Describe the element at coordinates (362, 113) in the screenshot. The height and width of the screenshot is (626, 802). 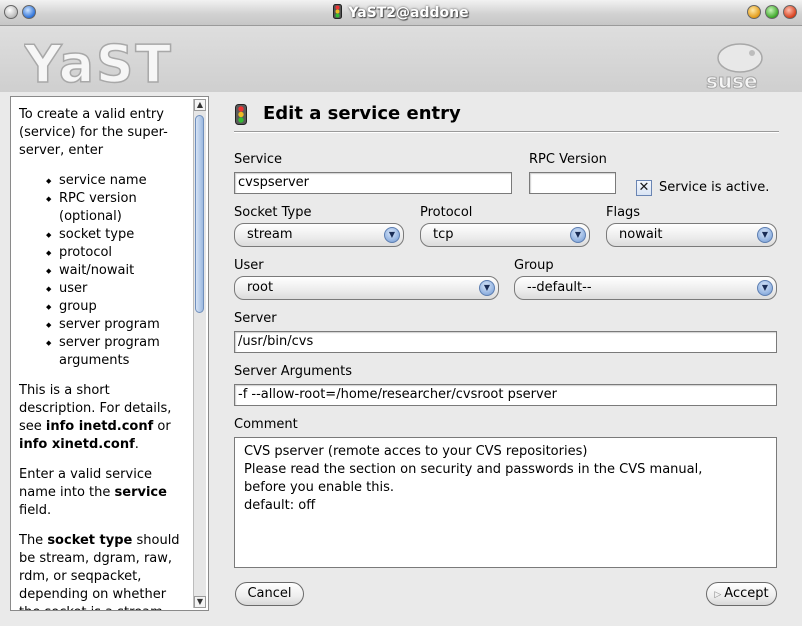
I see `page-title: Edit a service entry` at that location.